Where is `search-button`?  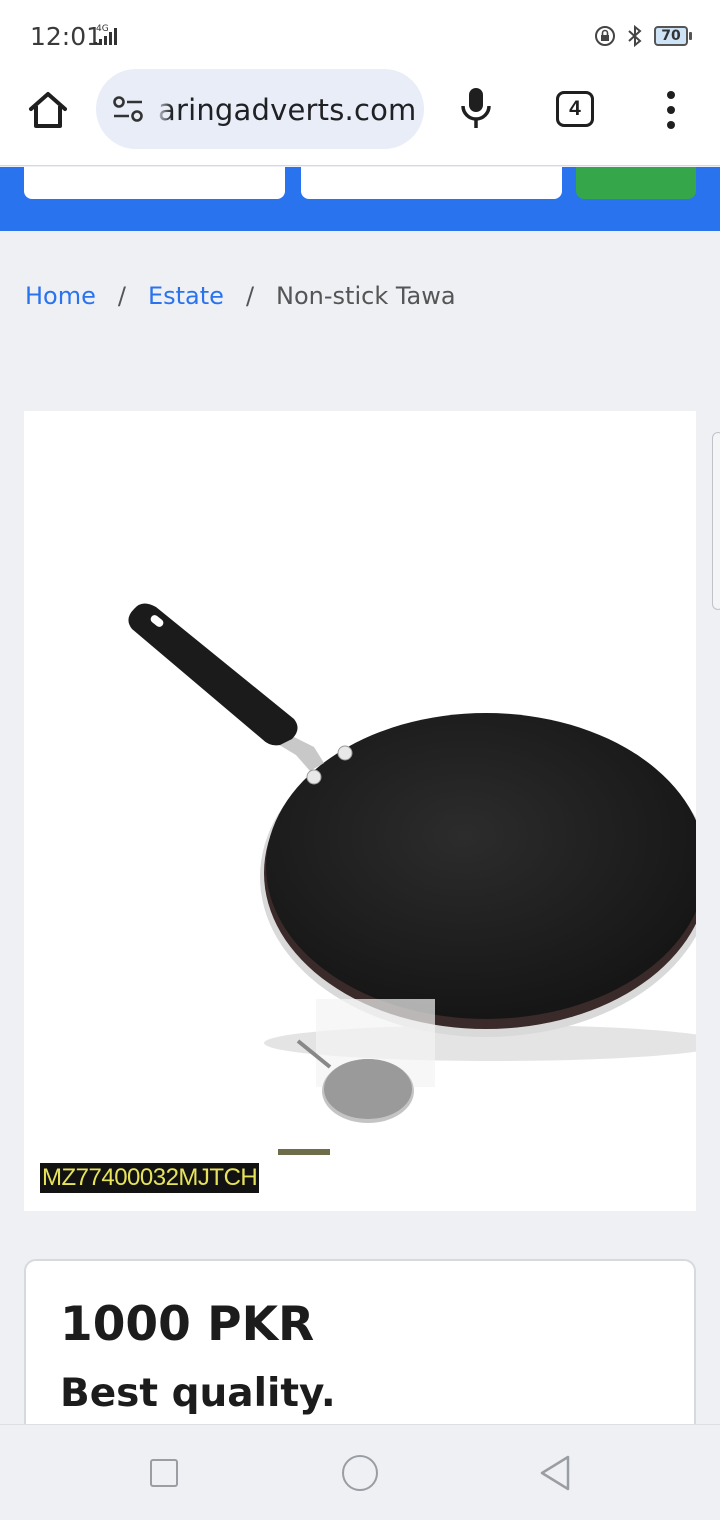
search-button is located at coordinates (636, 183).